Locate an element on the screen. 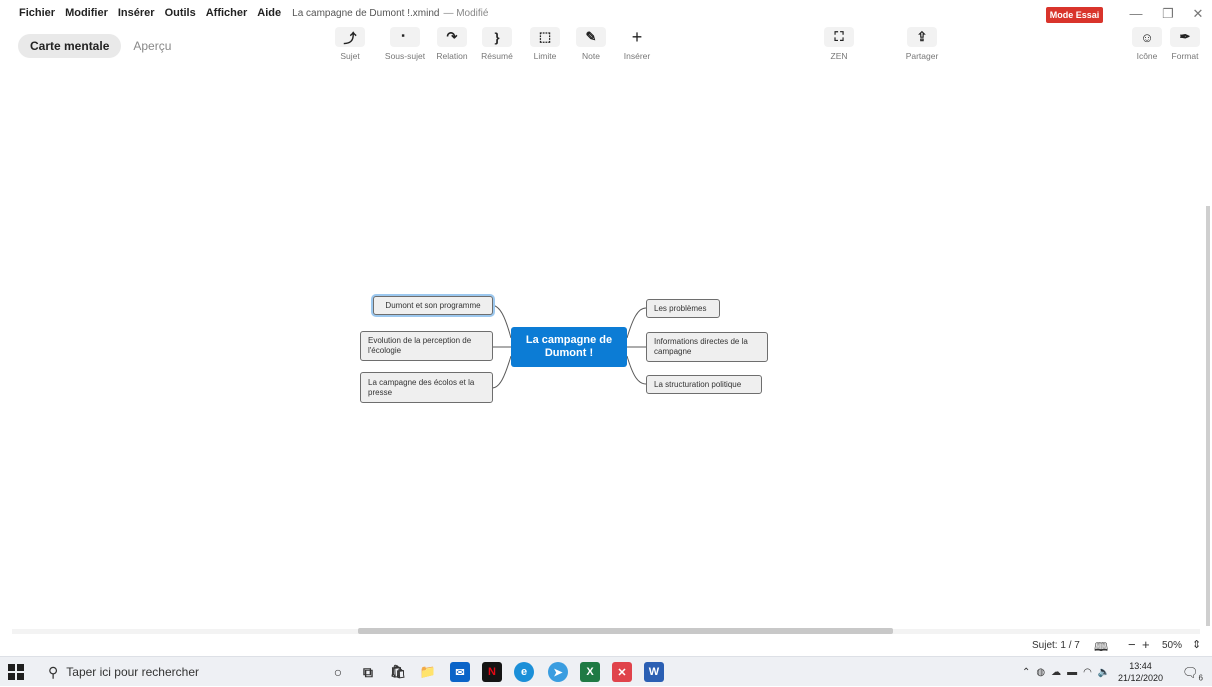 The image size is (1212, 687). boundary-icon: ⬚ is located at coordinates (545, 37).